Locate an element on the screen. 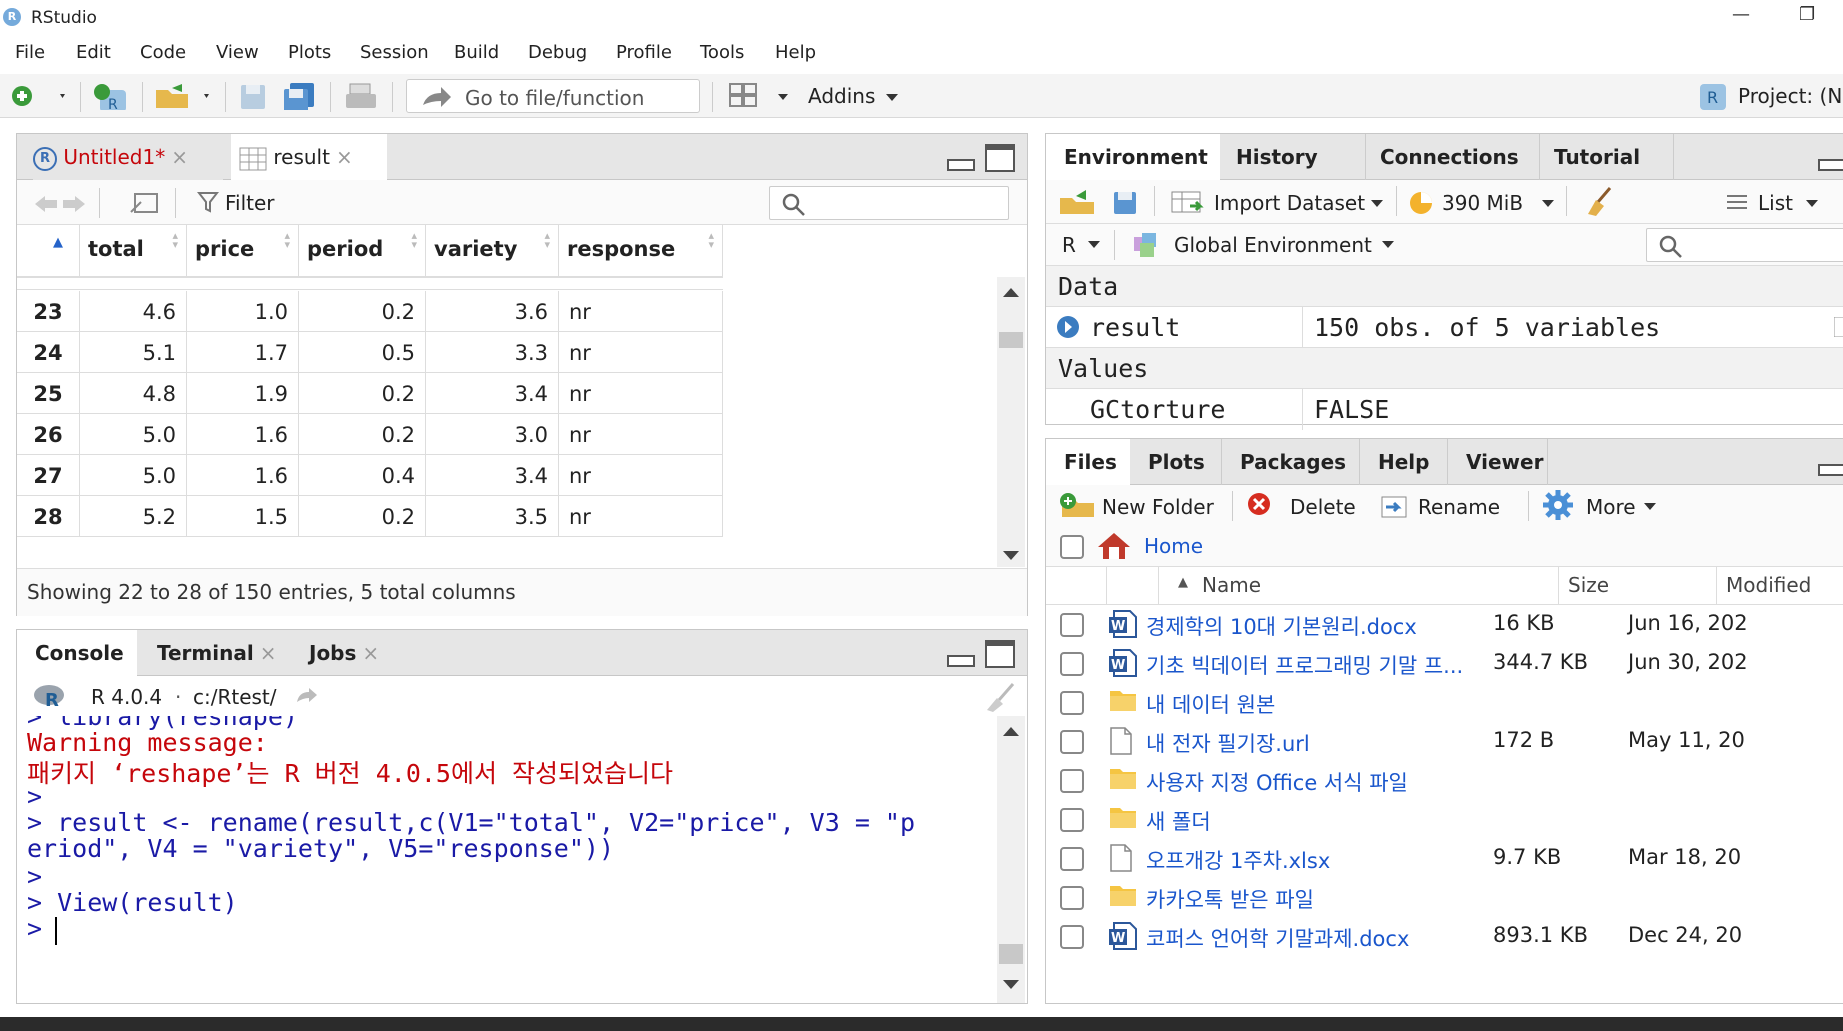 The width and height of the screenshot is (1843, 1031). expand-arrow-icon is located at coordinates (1068, 327).